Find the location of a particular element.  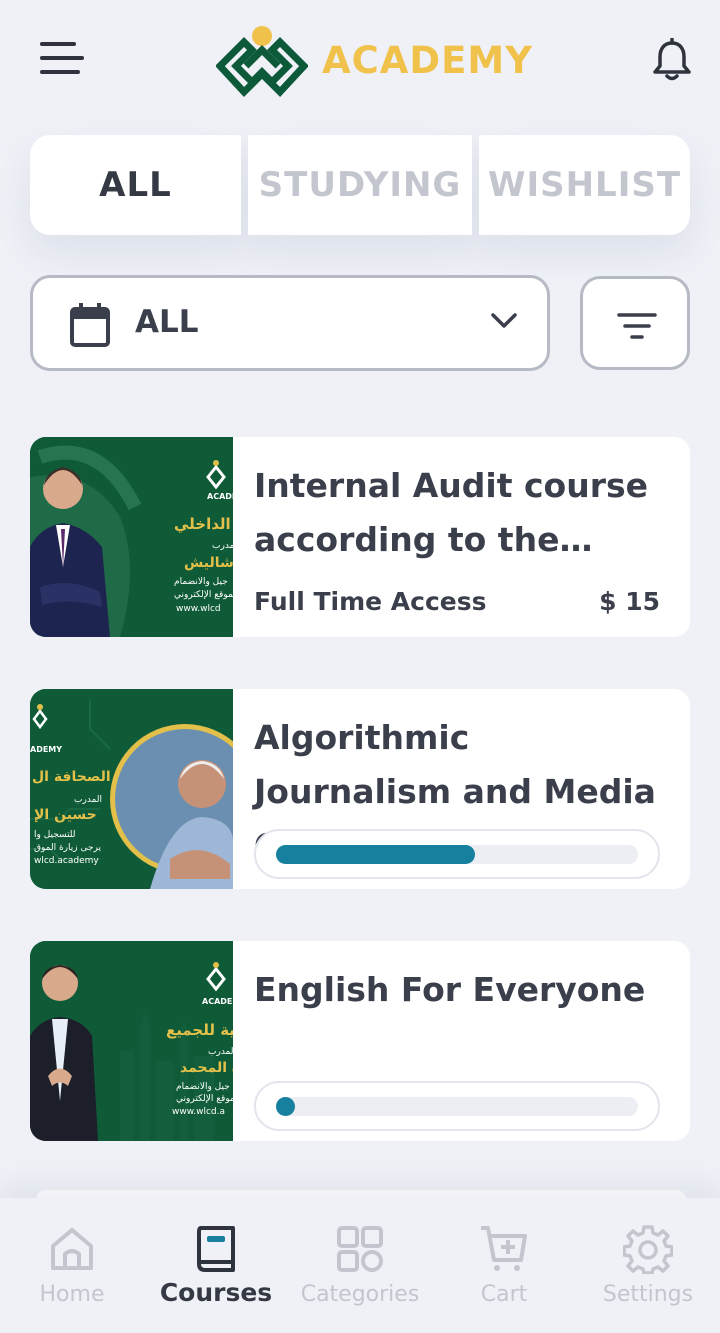

app-header: ACADEMY is located at coordinates (360, 60).